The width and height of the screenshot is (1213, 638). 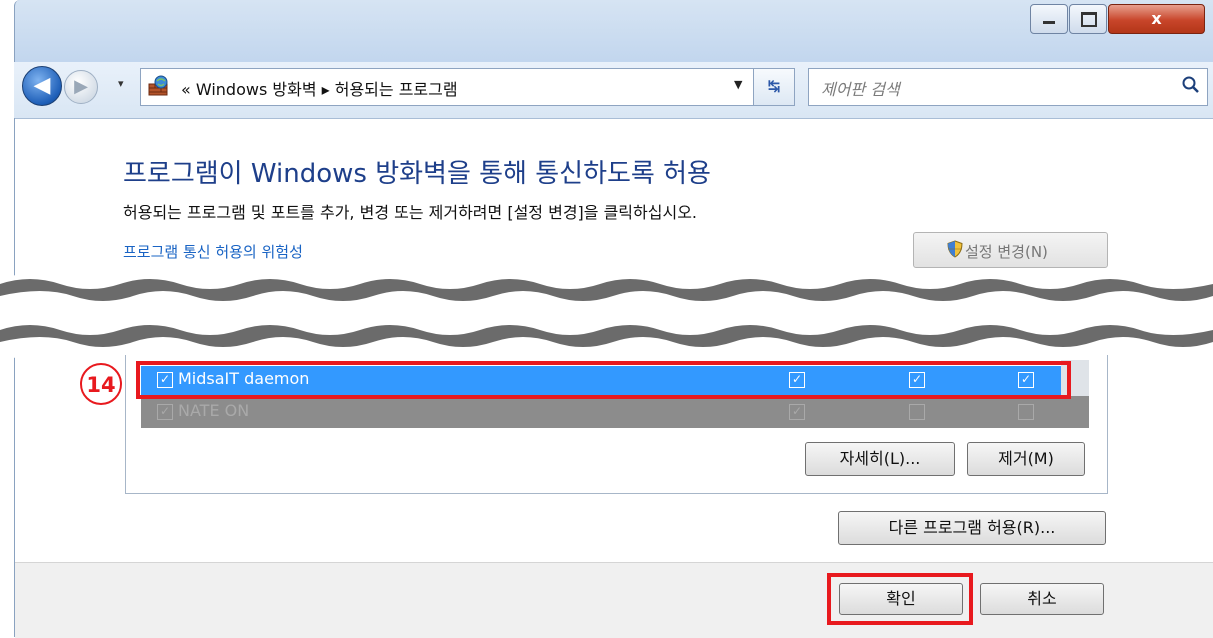 I want to click on window-left-border, so click(x=14, y=377).